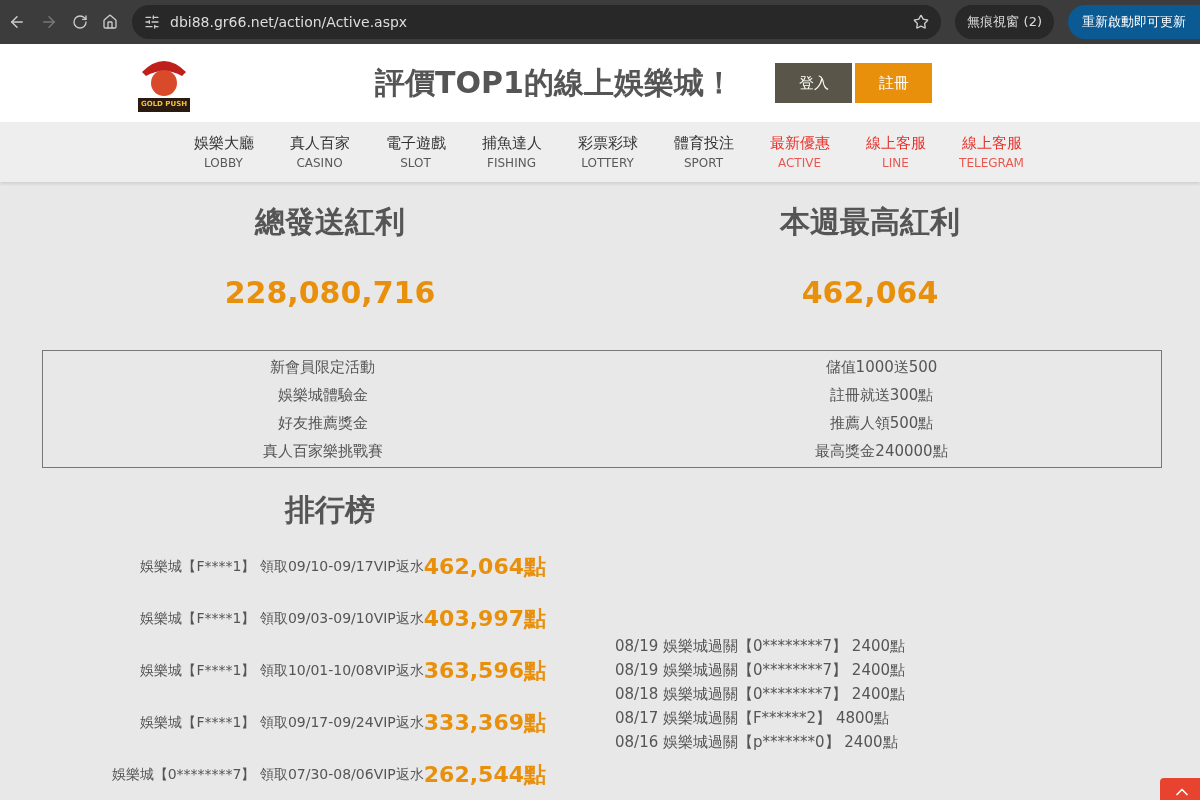  I want to click on ranking-amount: 363,596點, so click(484, 671).